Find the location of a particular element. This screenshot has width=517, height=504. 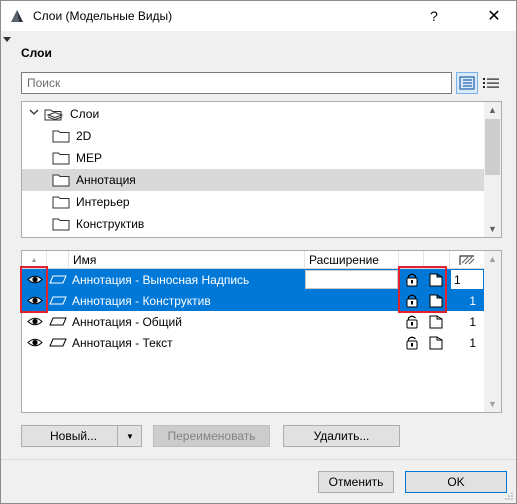

title-bar: Слои (Модельные Виды) ? ✕ is located at coordinates (258, 16).